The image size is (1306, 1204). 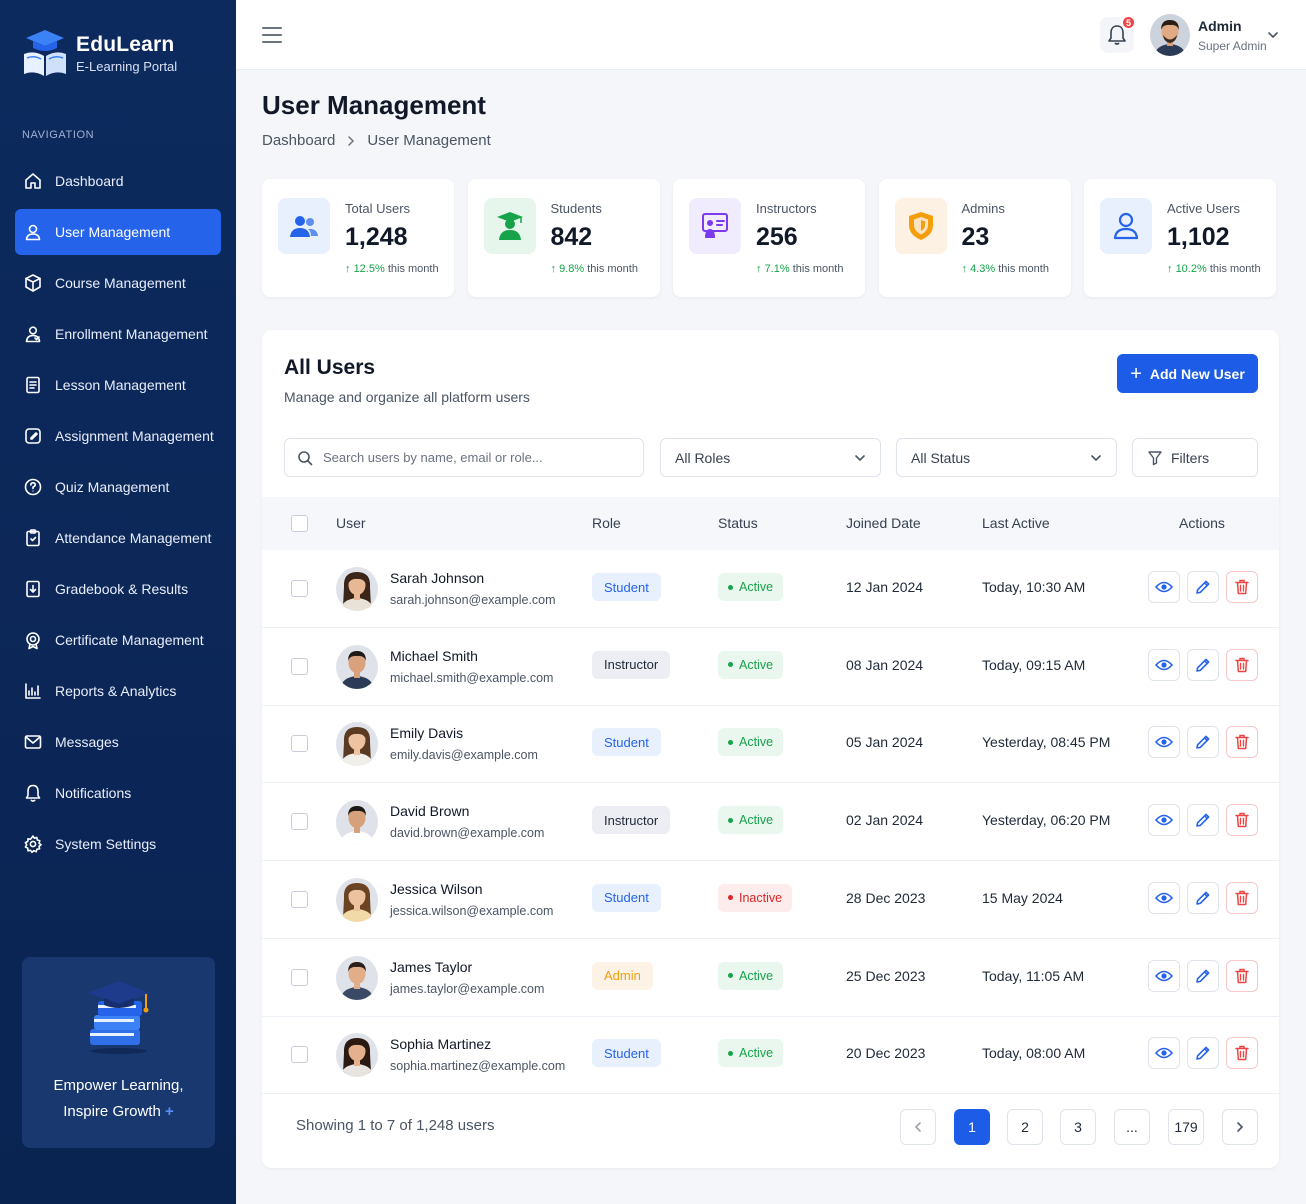 What do you see at coordinates (118, 793) in the screenshot?
I see `sidebar-item-notifications: Notifications` at bounding box center [118, 793].